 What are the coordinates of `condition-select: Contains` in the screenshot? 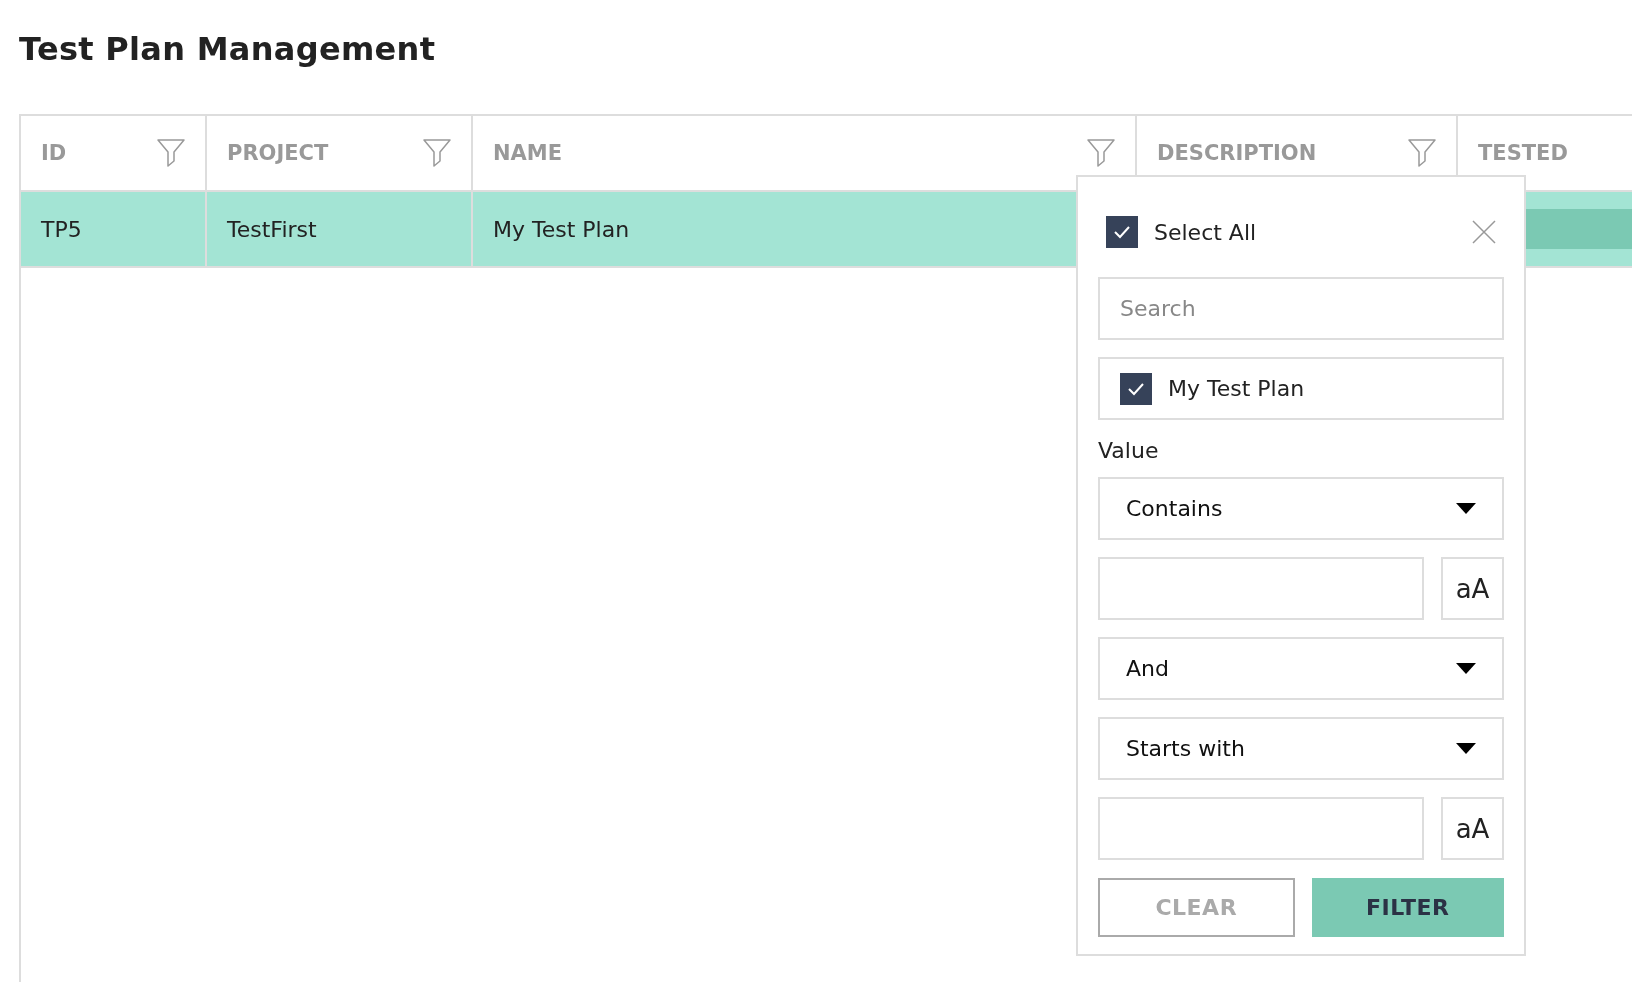 It's located at (1301, 508).